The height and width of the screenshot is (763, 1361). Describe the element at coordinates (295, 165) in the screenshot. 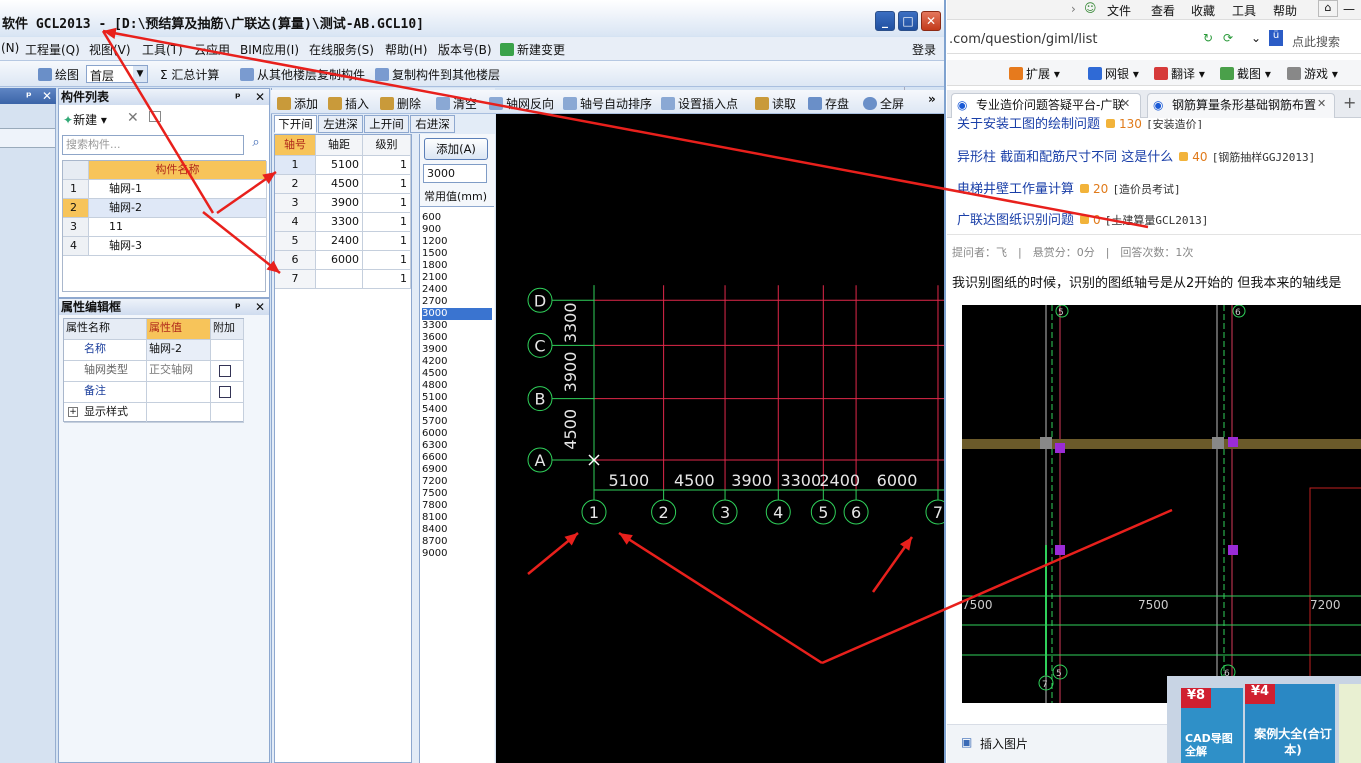

I see `axis-no-cell: 1` at that location.